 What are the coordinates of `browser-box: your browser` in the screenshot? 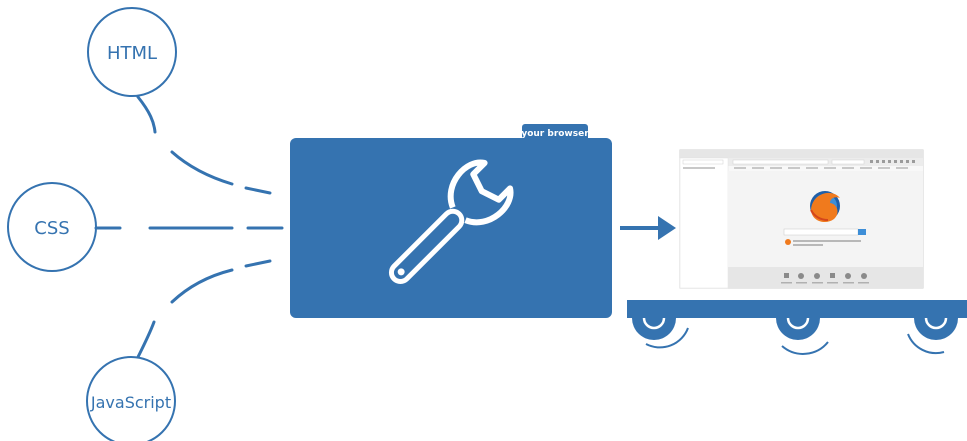 It's located at (451, 221).